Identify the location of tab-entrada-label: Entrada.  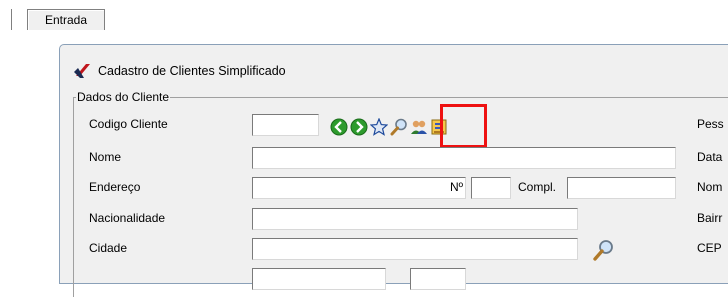
(66, 20).